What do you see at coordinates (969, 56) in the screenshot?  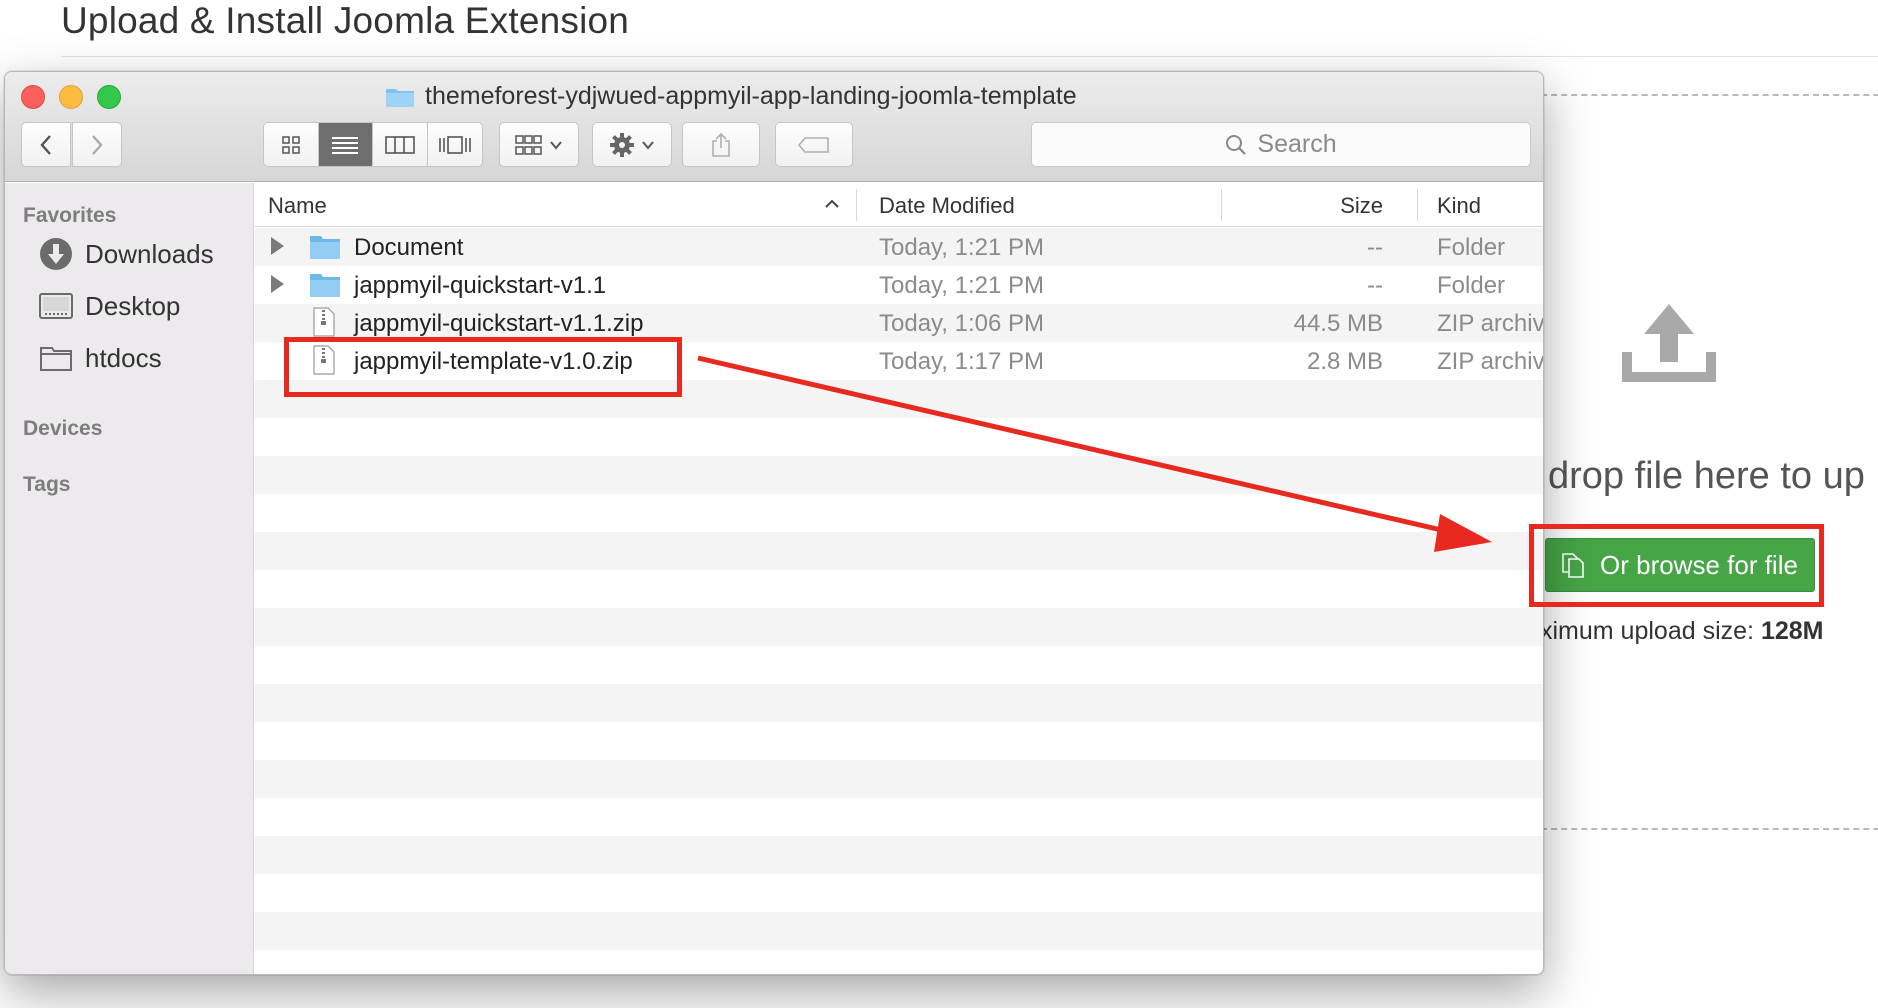 I see `title-divider` at bounding box center [969, 56].